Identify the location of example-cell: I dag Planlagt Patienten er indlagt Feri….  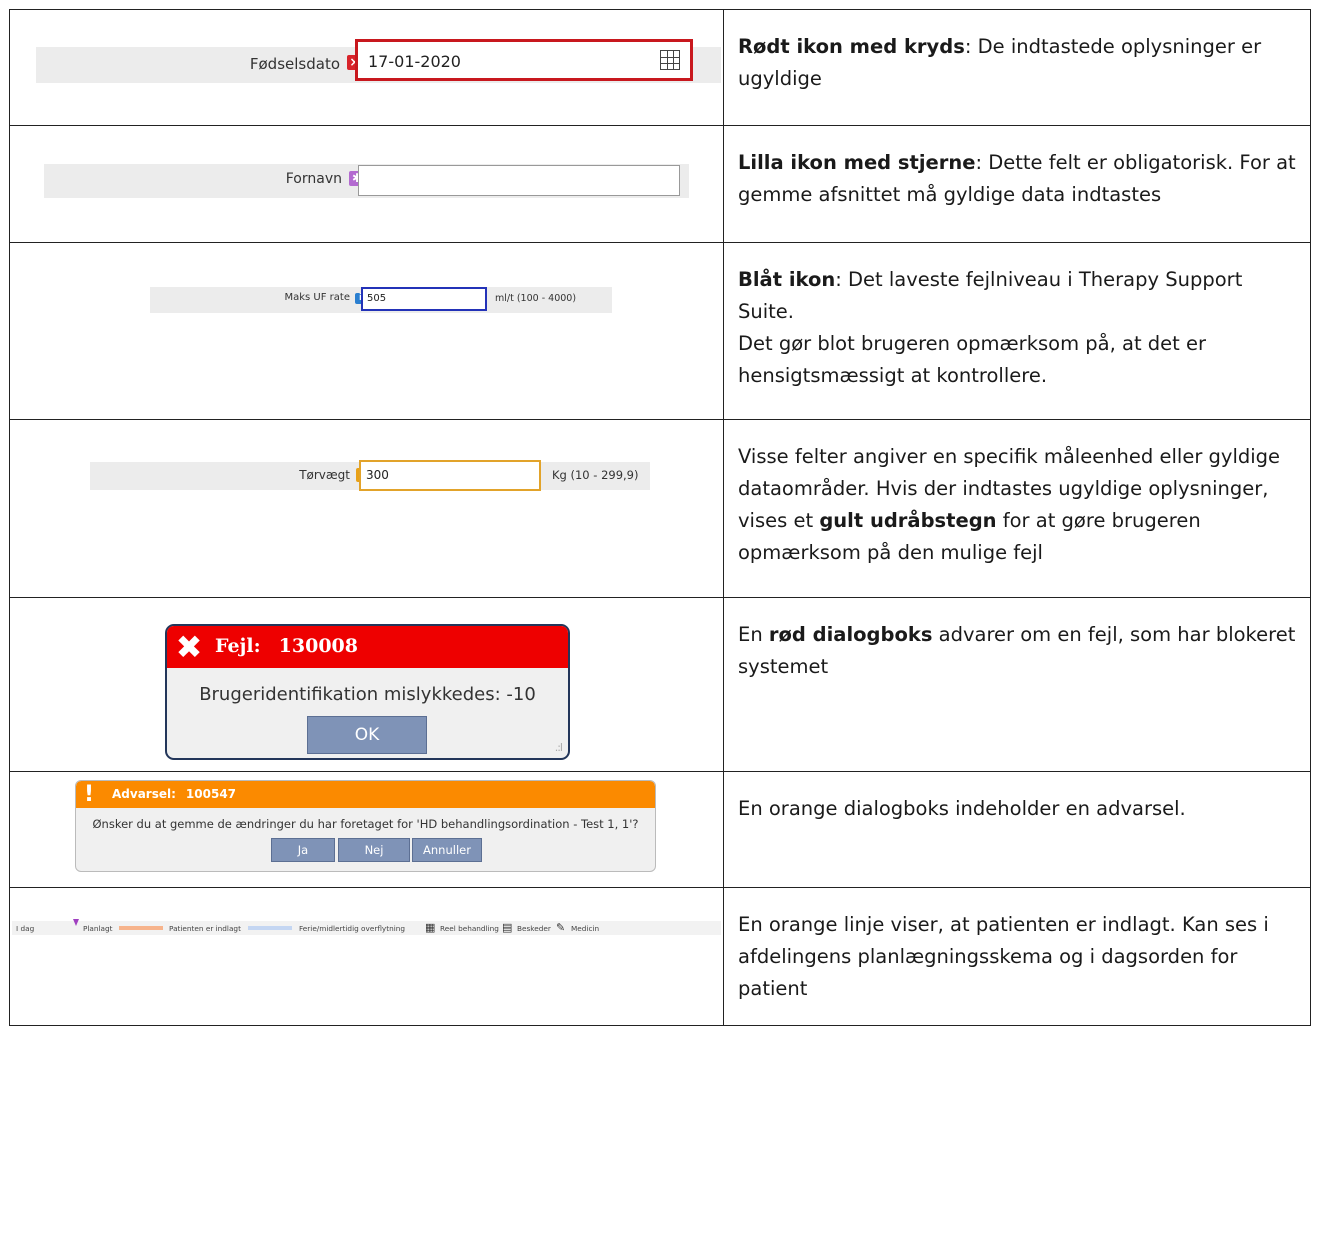
(366, 956).